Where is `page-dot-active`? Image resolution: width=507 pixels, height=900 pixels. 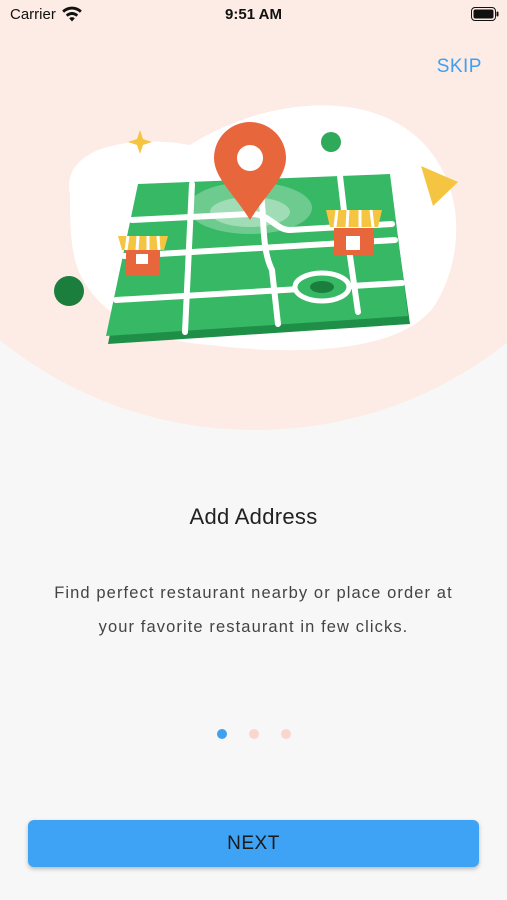
page-dot-active is located at coordinates (221, 734).